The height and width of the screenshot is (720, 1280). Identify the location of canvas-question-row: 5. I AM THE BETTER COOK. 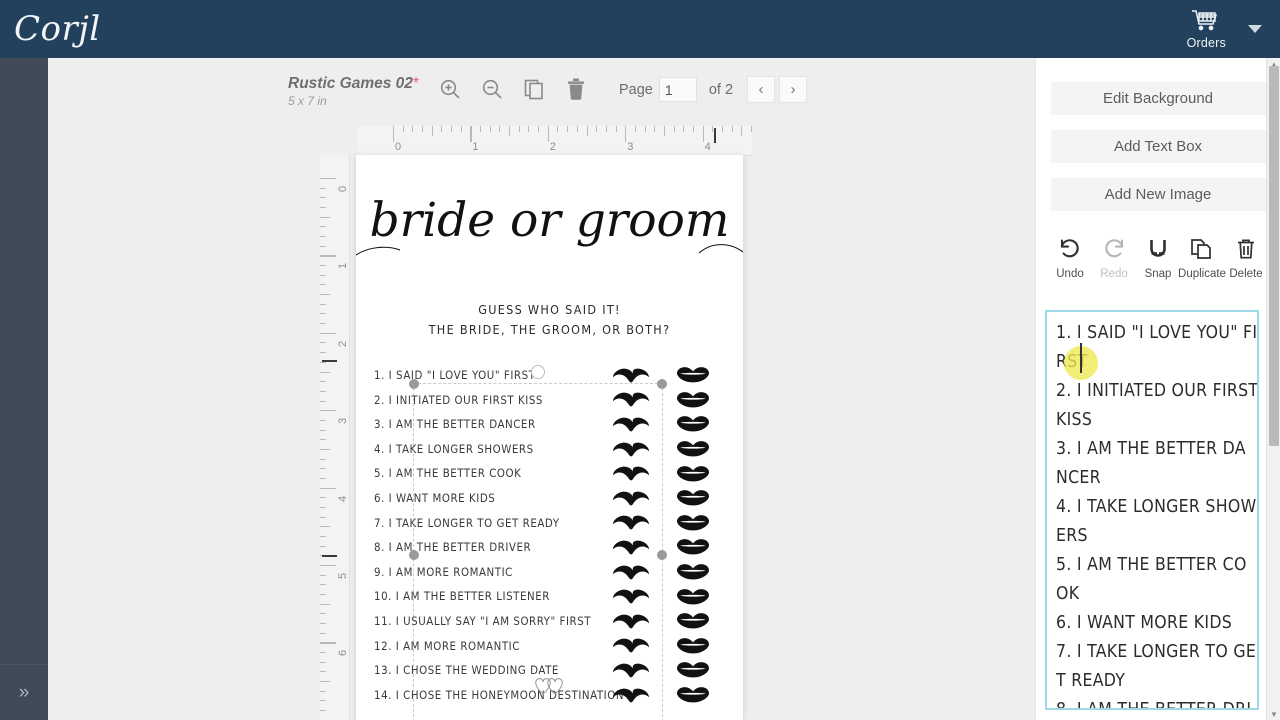
(448, 473).